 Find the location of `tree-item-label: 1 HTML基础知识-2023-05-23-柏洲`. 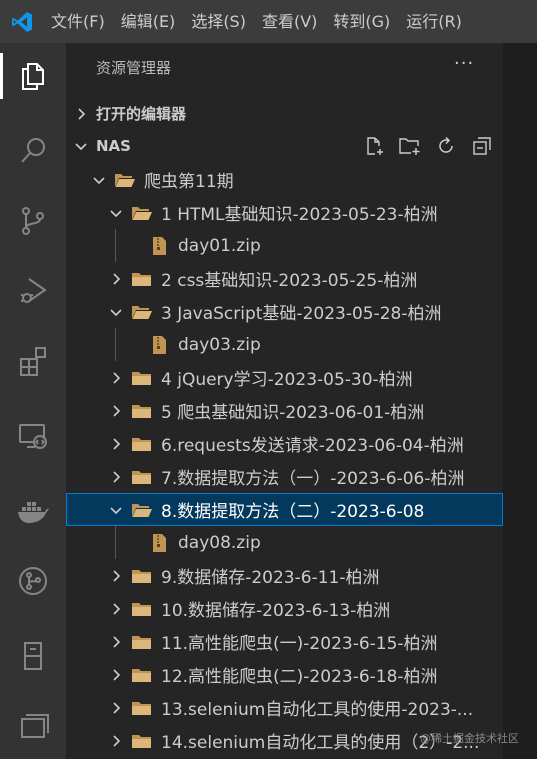

tree-item-label: 1 HTML基础知识-2023-05-23-柏洲 is located at coordinates (299, 215).